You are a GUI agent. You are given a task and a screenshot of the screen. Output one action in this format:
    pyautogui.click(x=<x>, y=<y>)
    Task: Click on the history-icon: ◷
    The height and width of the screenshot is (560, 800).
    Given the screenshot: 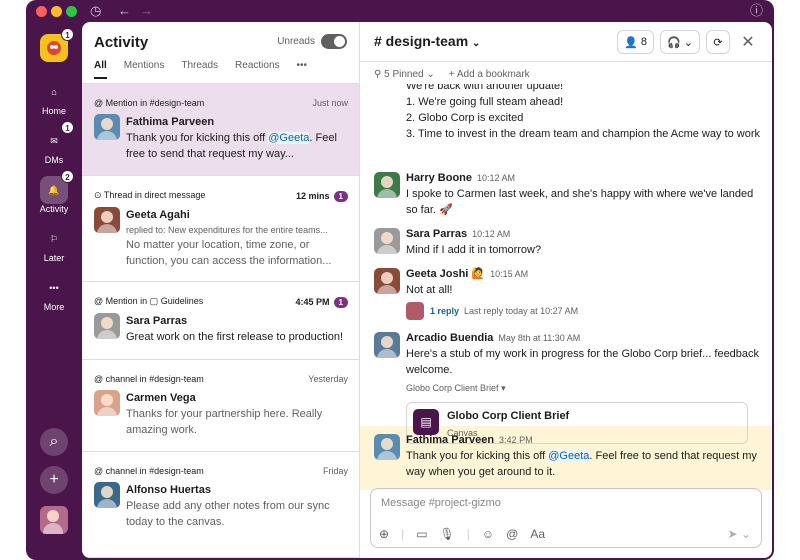 What is the action you would take?
    pyautogui.click(x=95, y=11)
    